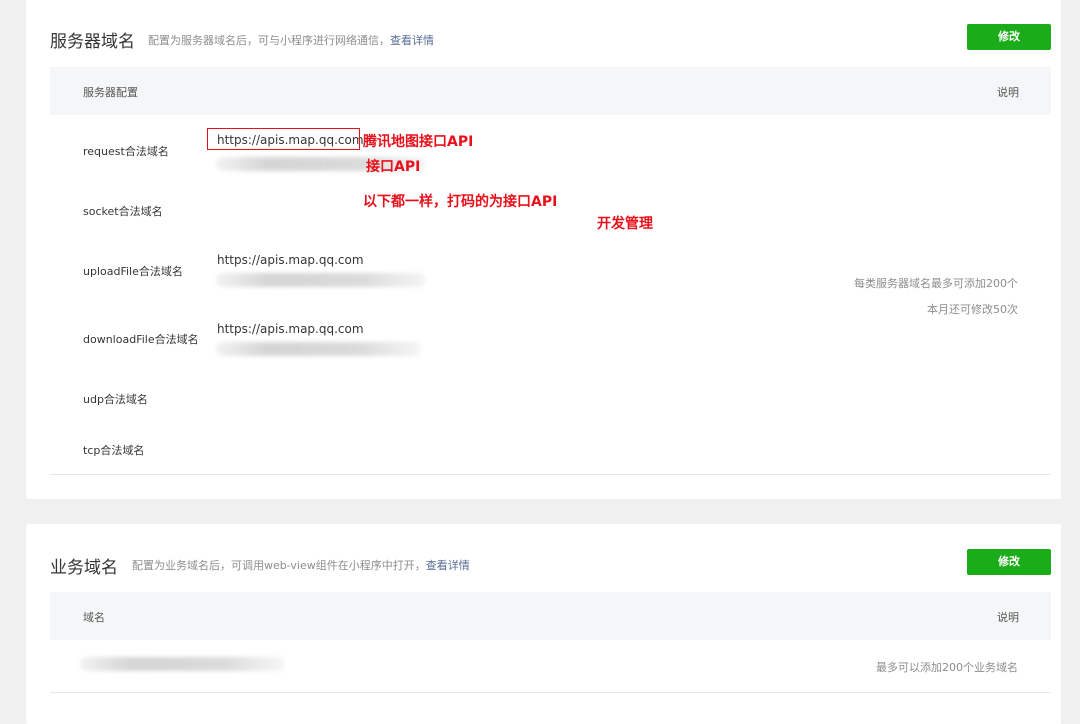 This screenshot has height=724, width=1080. What do you see at coordinates (460, 202) in the screenshot?
I see `annotation-same-below: 以下都一样，打码的为接口API` at bounding box center [460, 202].